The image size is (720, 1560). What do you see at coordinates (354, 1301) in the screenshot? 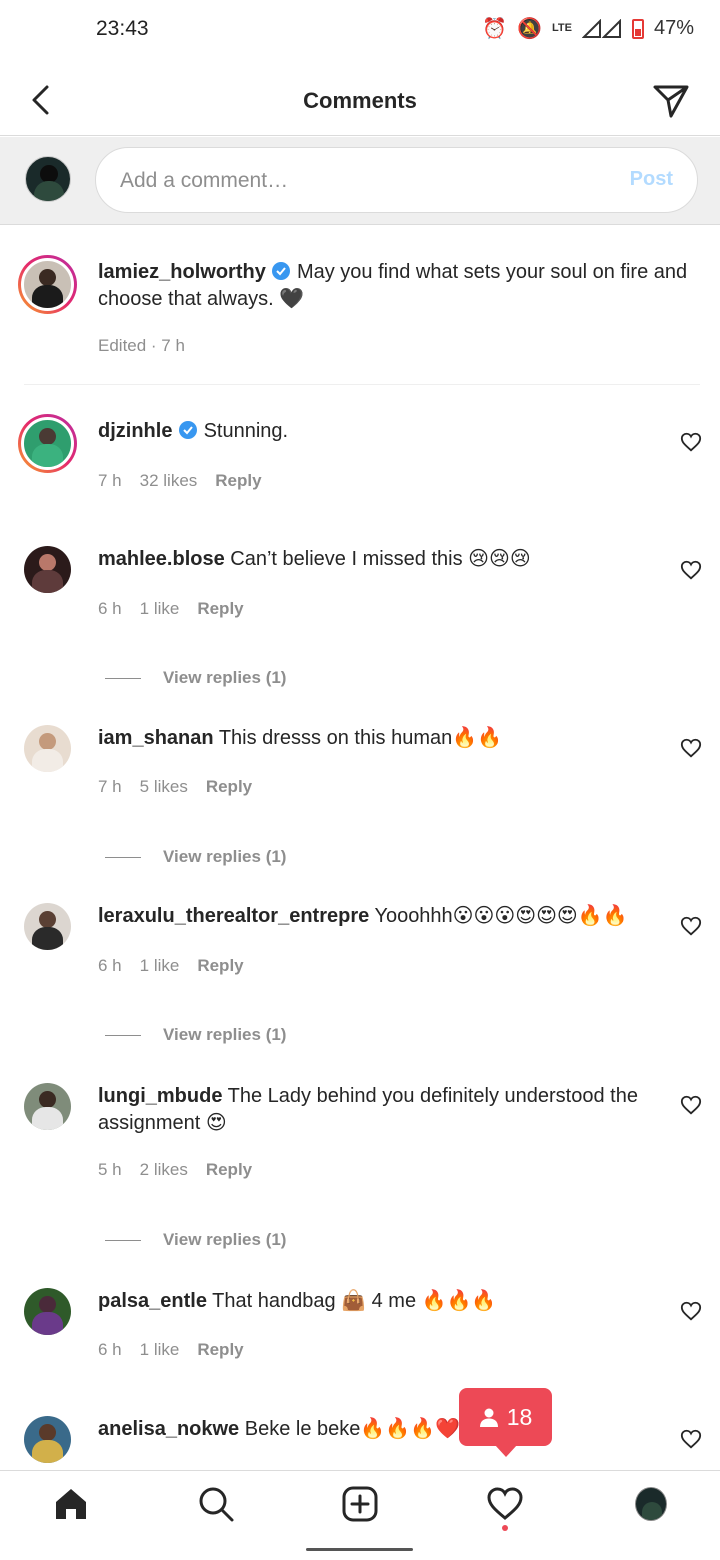
I see `comment-text: That handbag 👜 4 me 🔥🔥🔥` at bounding box center [354, 1301].